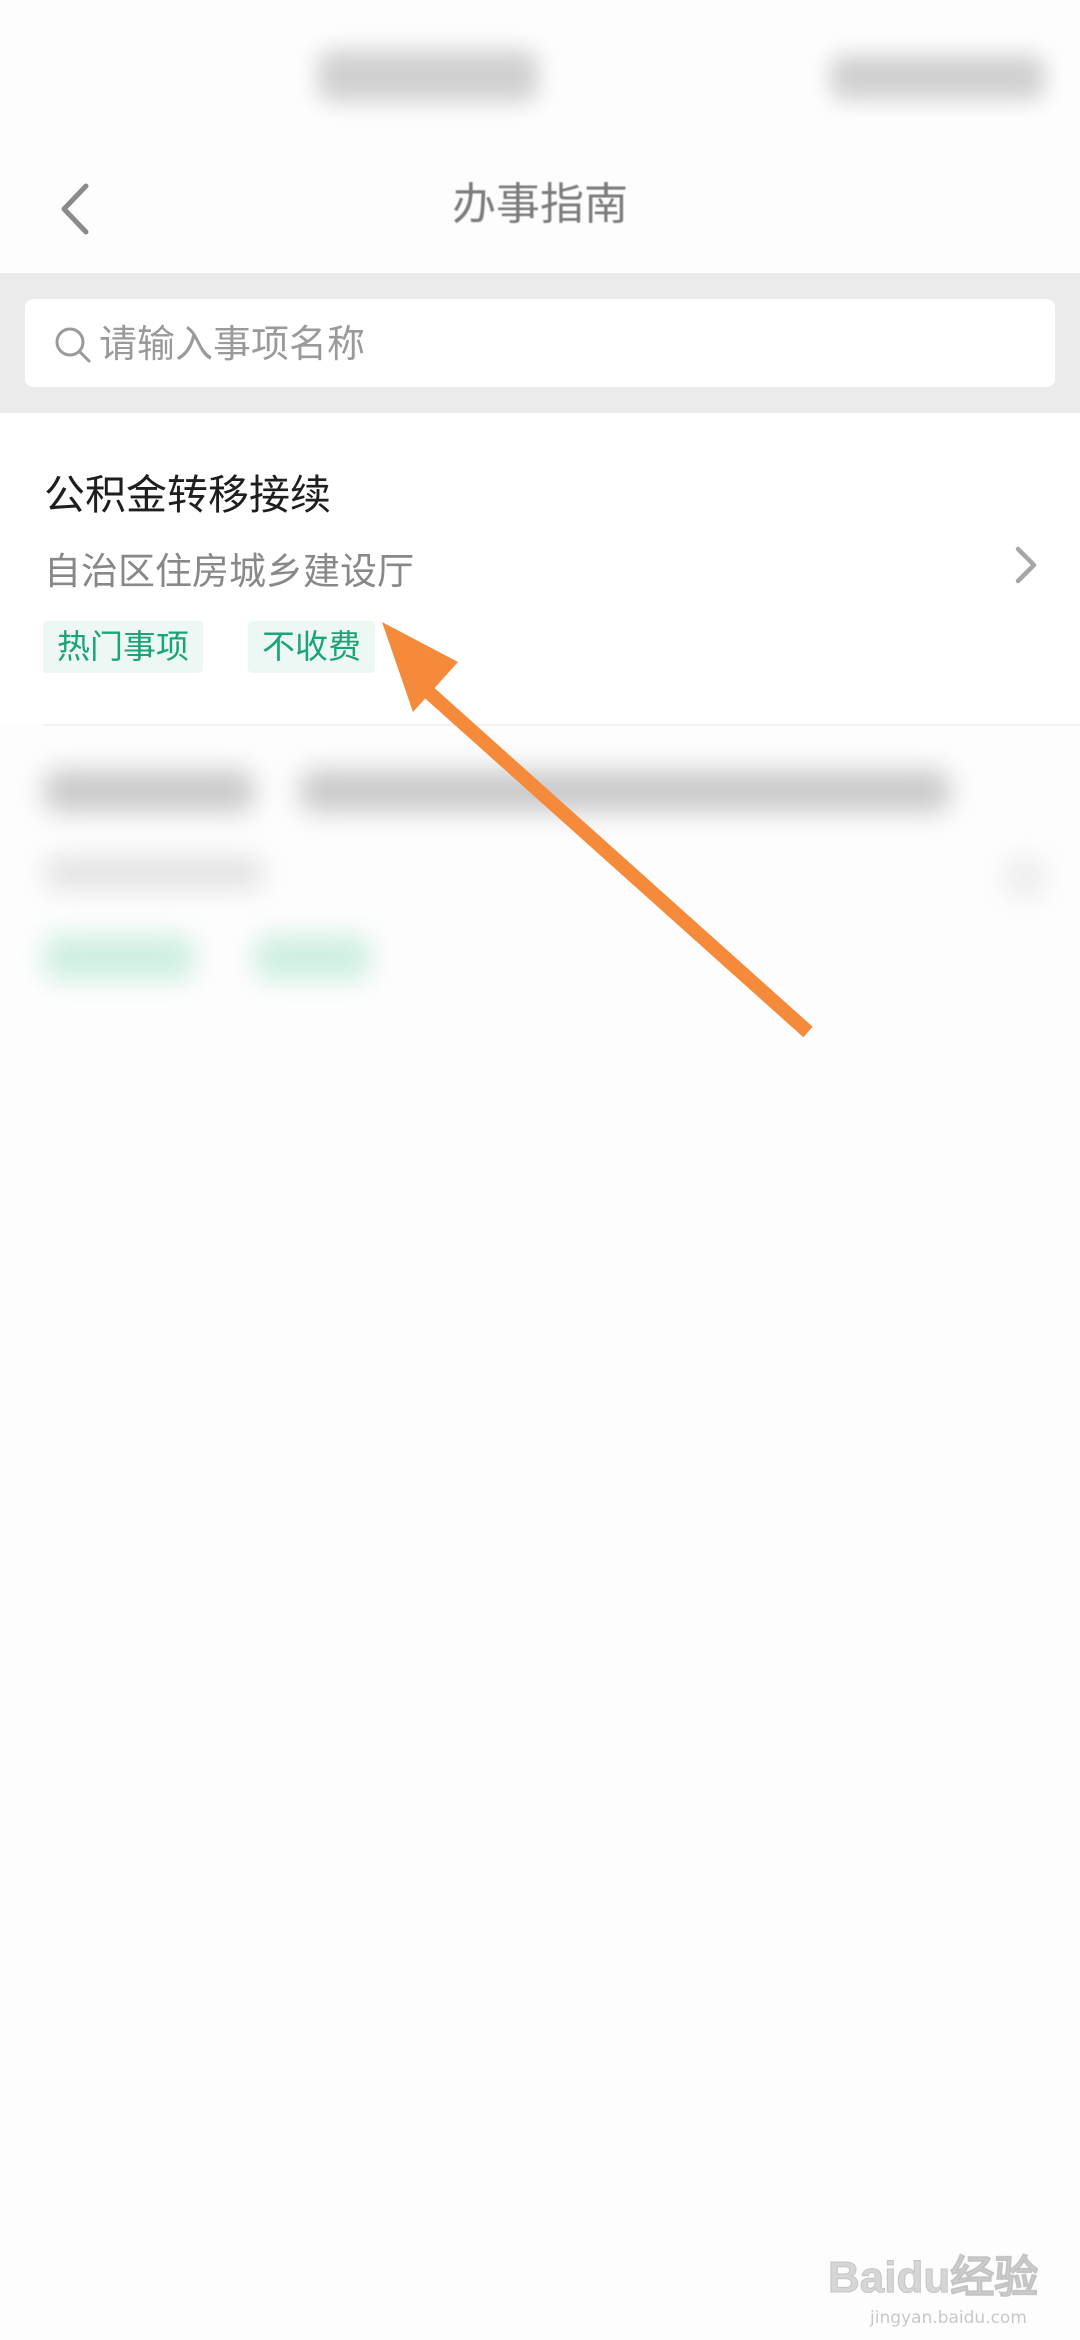 This screenshot has height=2340, width=1080. I want to click on svg-text: Baidu经验, so click(933, 2277).